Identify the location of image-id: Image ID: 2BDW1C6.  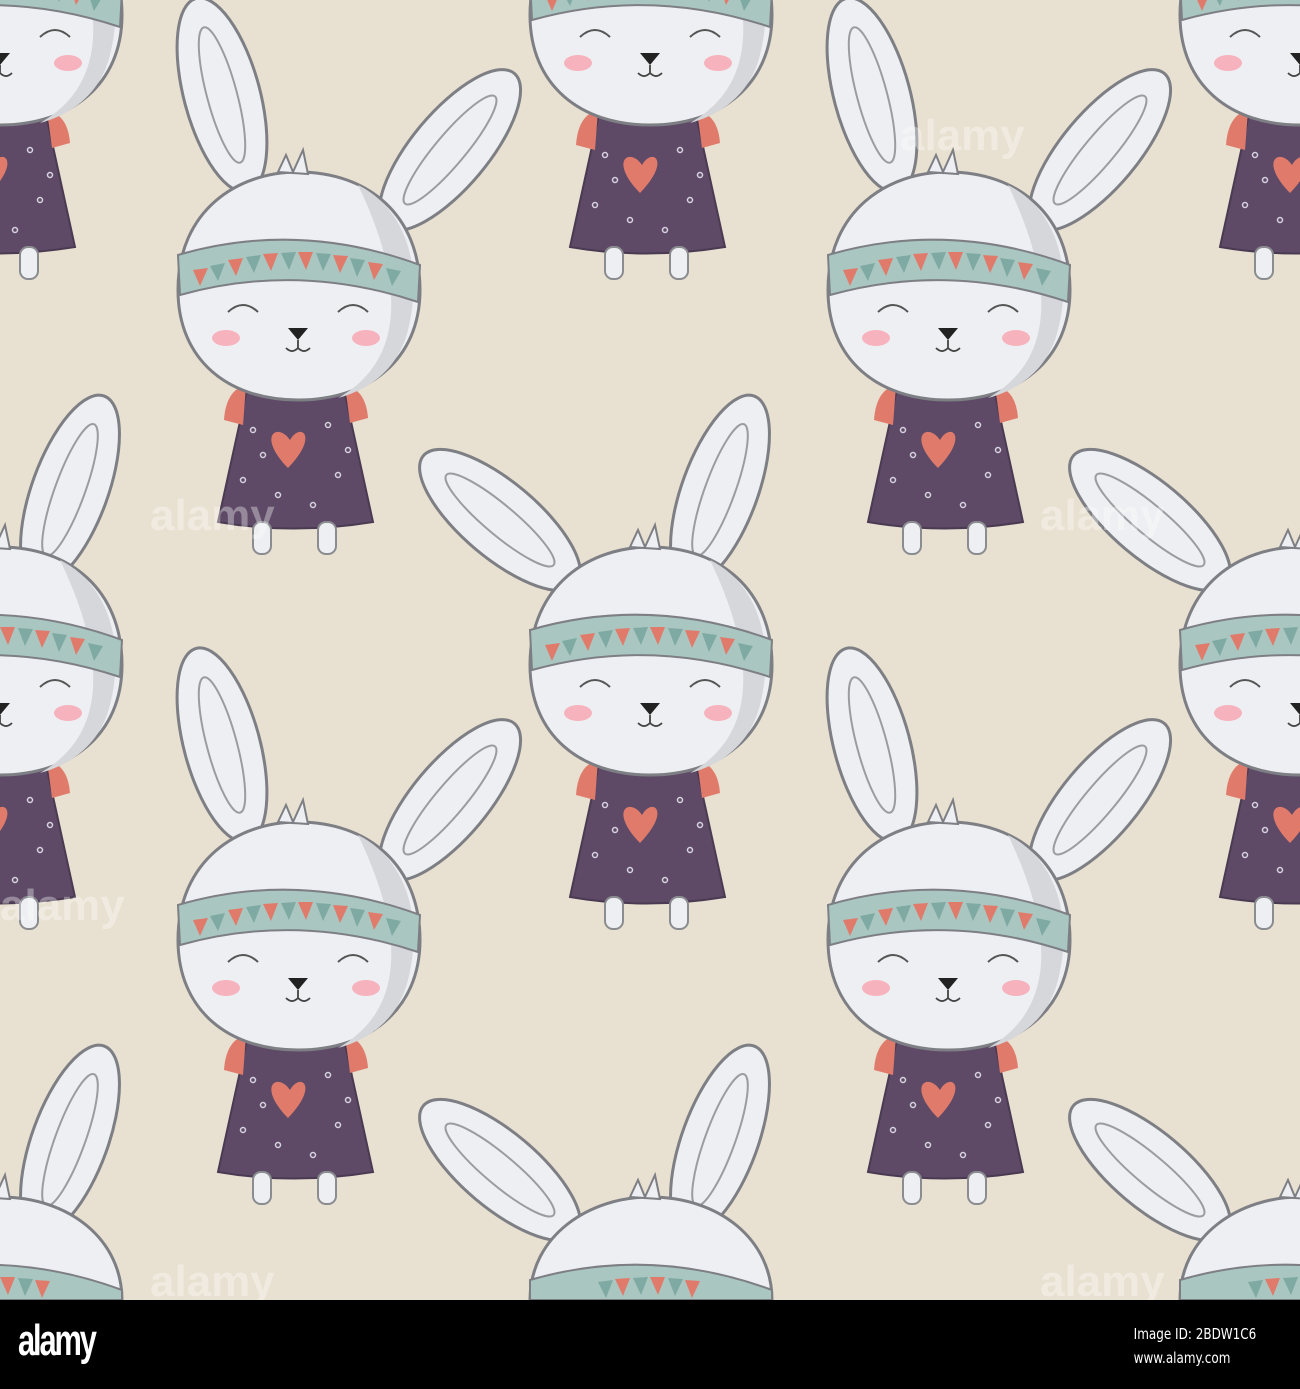
(1194, 1334).